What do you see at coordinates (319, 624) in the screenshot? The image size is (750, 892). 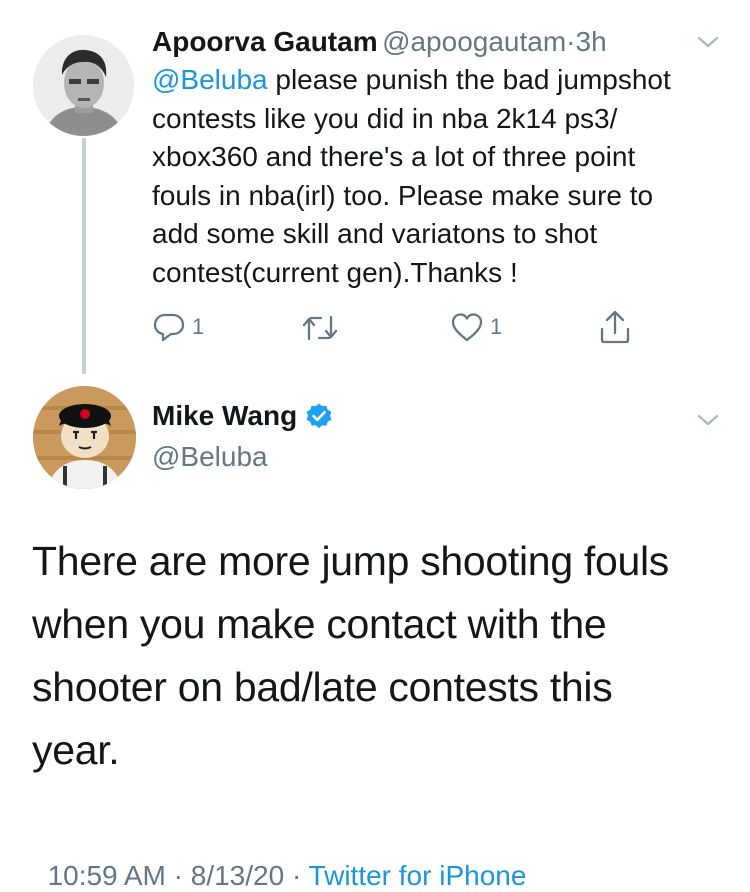 I see `main-text-line-2: when you make contact with the` at bounding box center [319, 624].